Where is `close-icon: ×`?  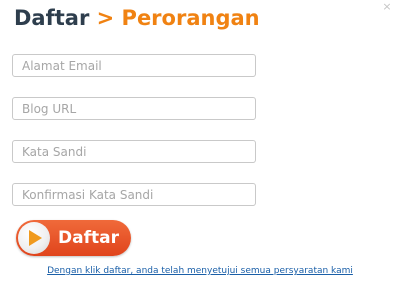
close-icon: × is located at coordinates (387, 7).